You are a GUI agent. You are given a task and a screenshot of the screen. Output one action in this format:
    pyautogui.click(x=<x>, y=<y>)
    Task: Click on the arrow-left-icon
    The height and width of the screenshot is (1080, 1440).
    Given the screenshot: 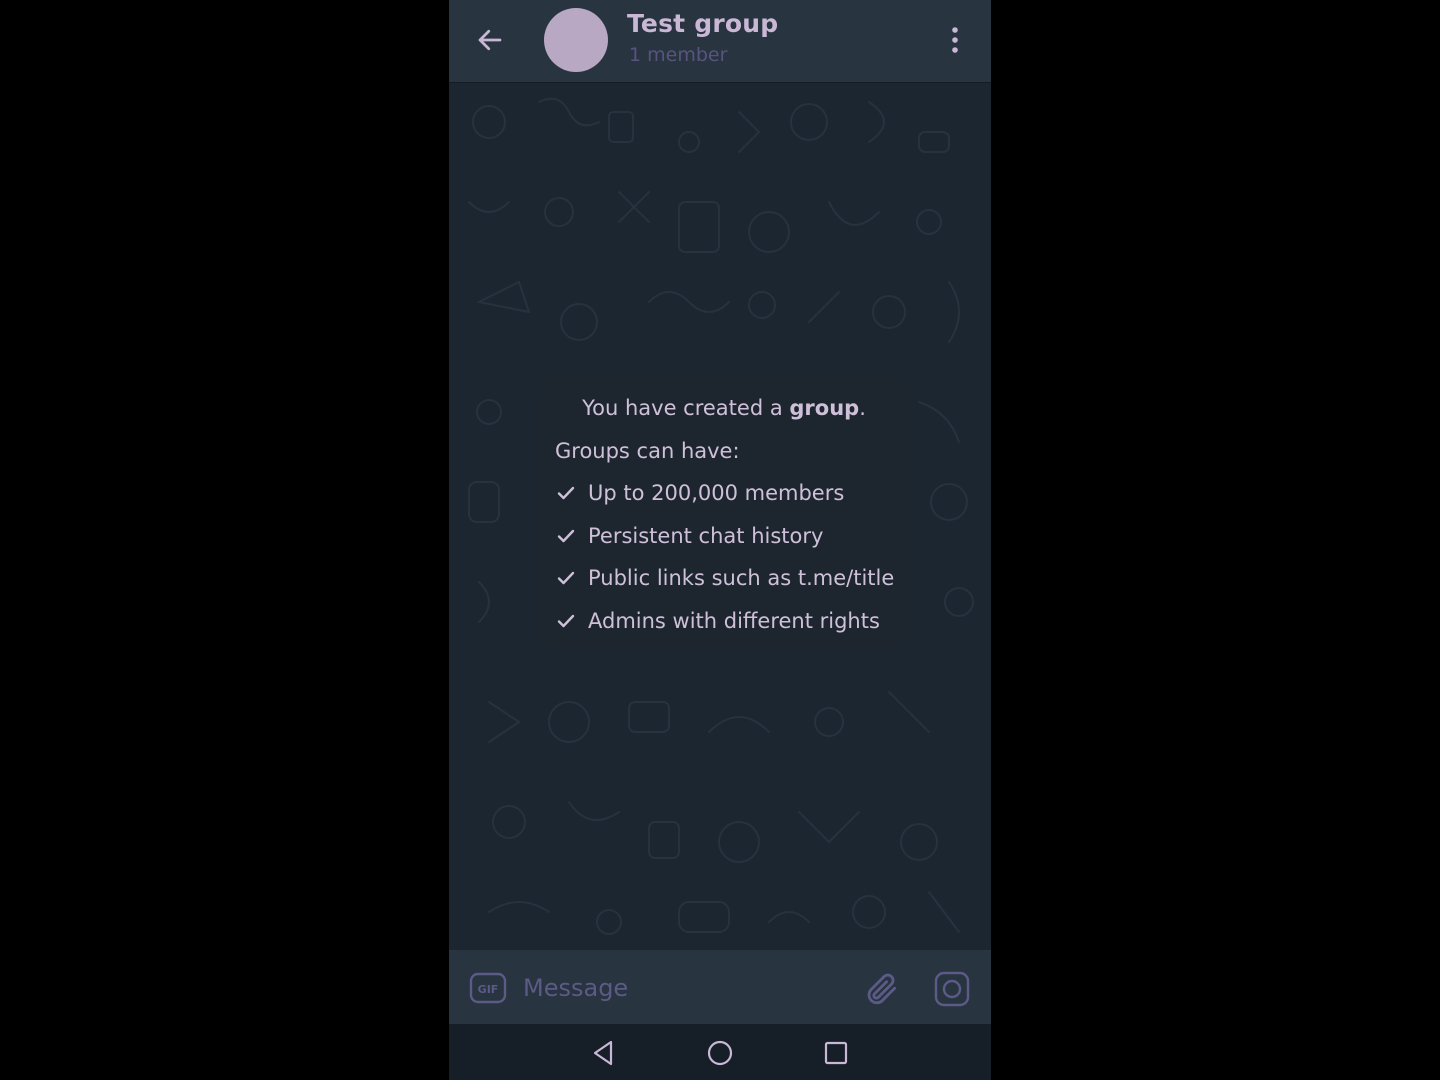 What is the action you would take?
    pyautogui.click(x=490, y=40)
    